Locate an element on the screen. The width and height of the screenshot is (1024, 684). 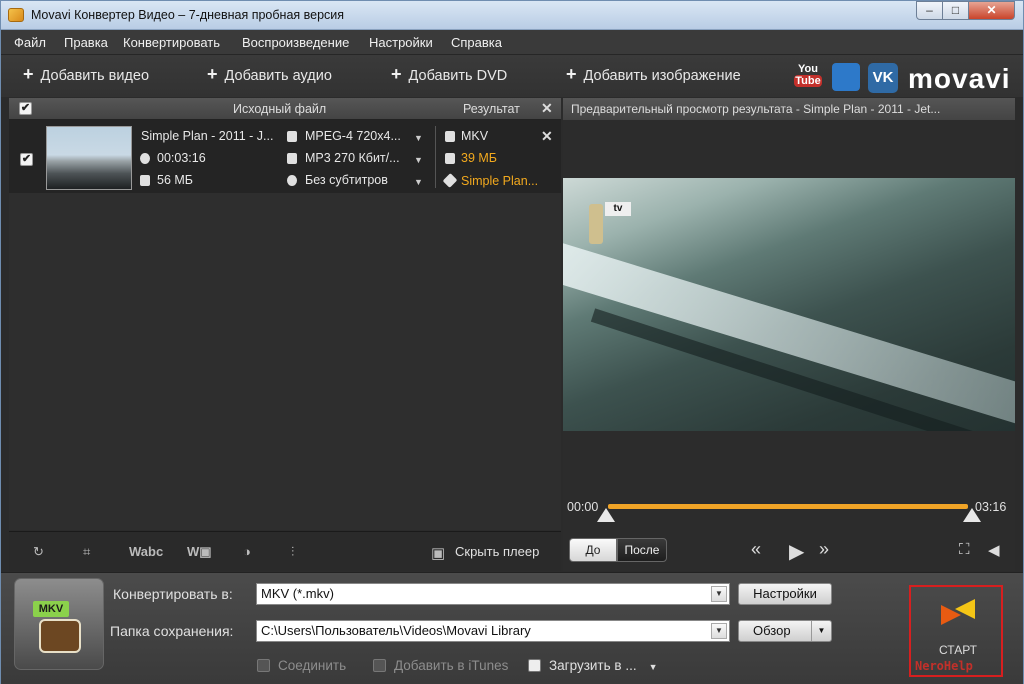
file-duration: 00:03:16 is located at coordinates (181, 158).